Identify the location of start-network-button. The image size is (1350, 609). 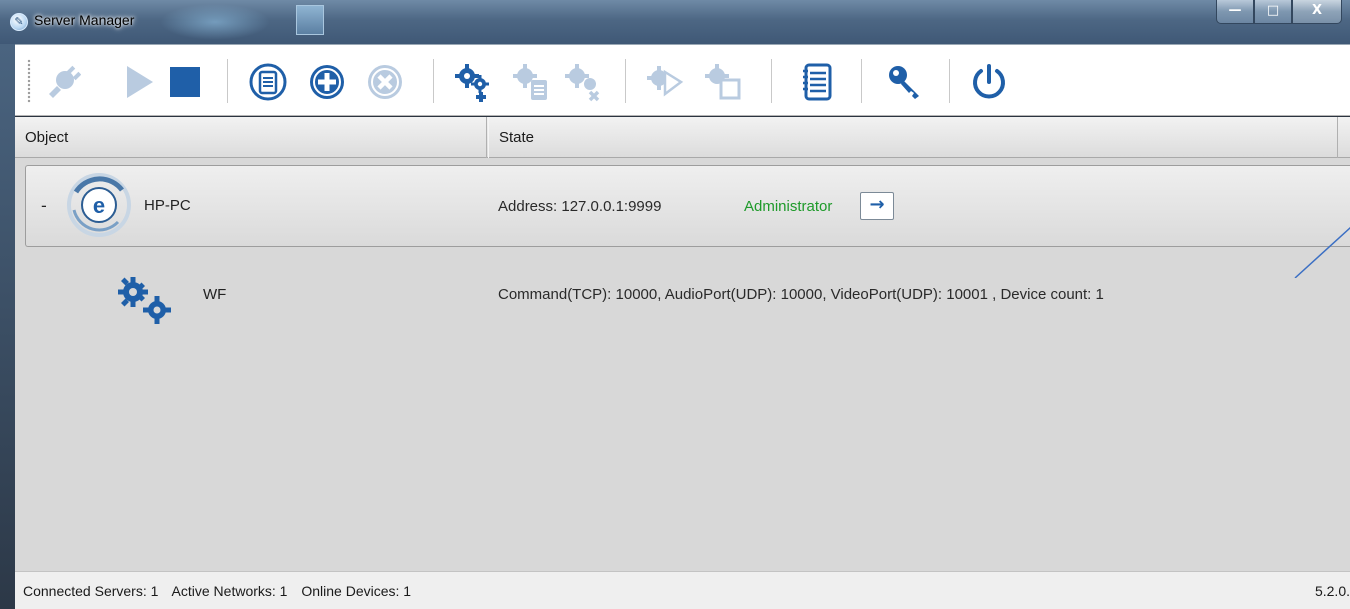
(665, 82).